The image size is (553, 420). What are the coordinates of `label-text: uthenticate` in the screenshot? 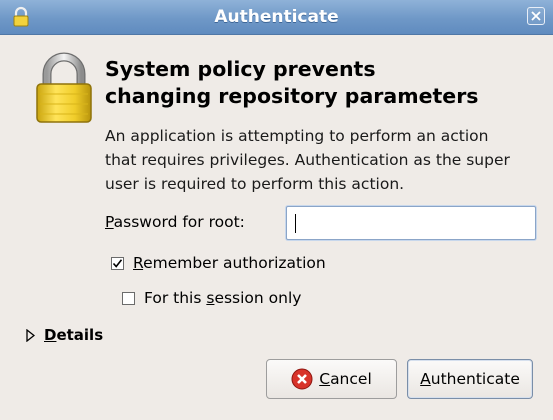 It's located at (475, 379).